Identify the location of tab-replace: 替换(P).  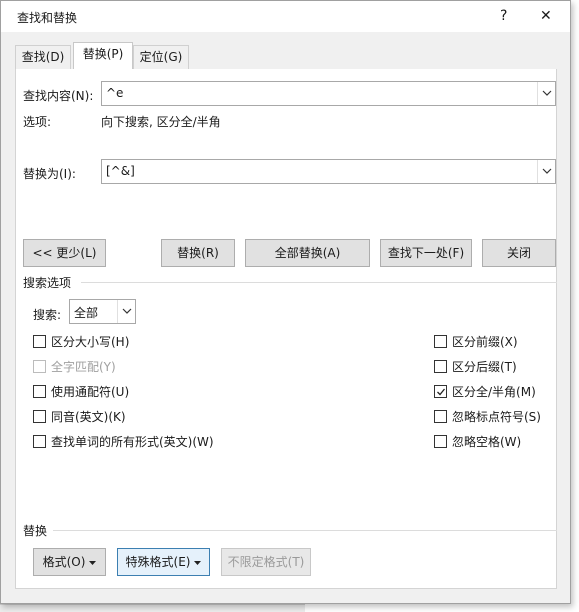
(103, 55).